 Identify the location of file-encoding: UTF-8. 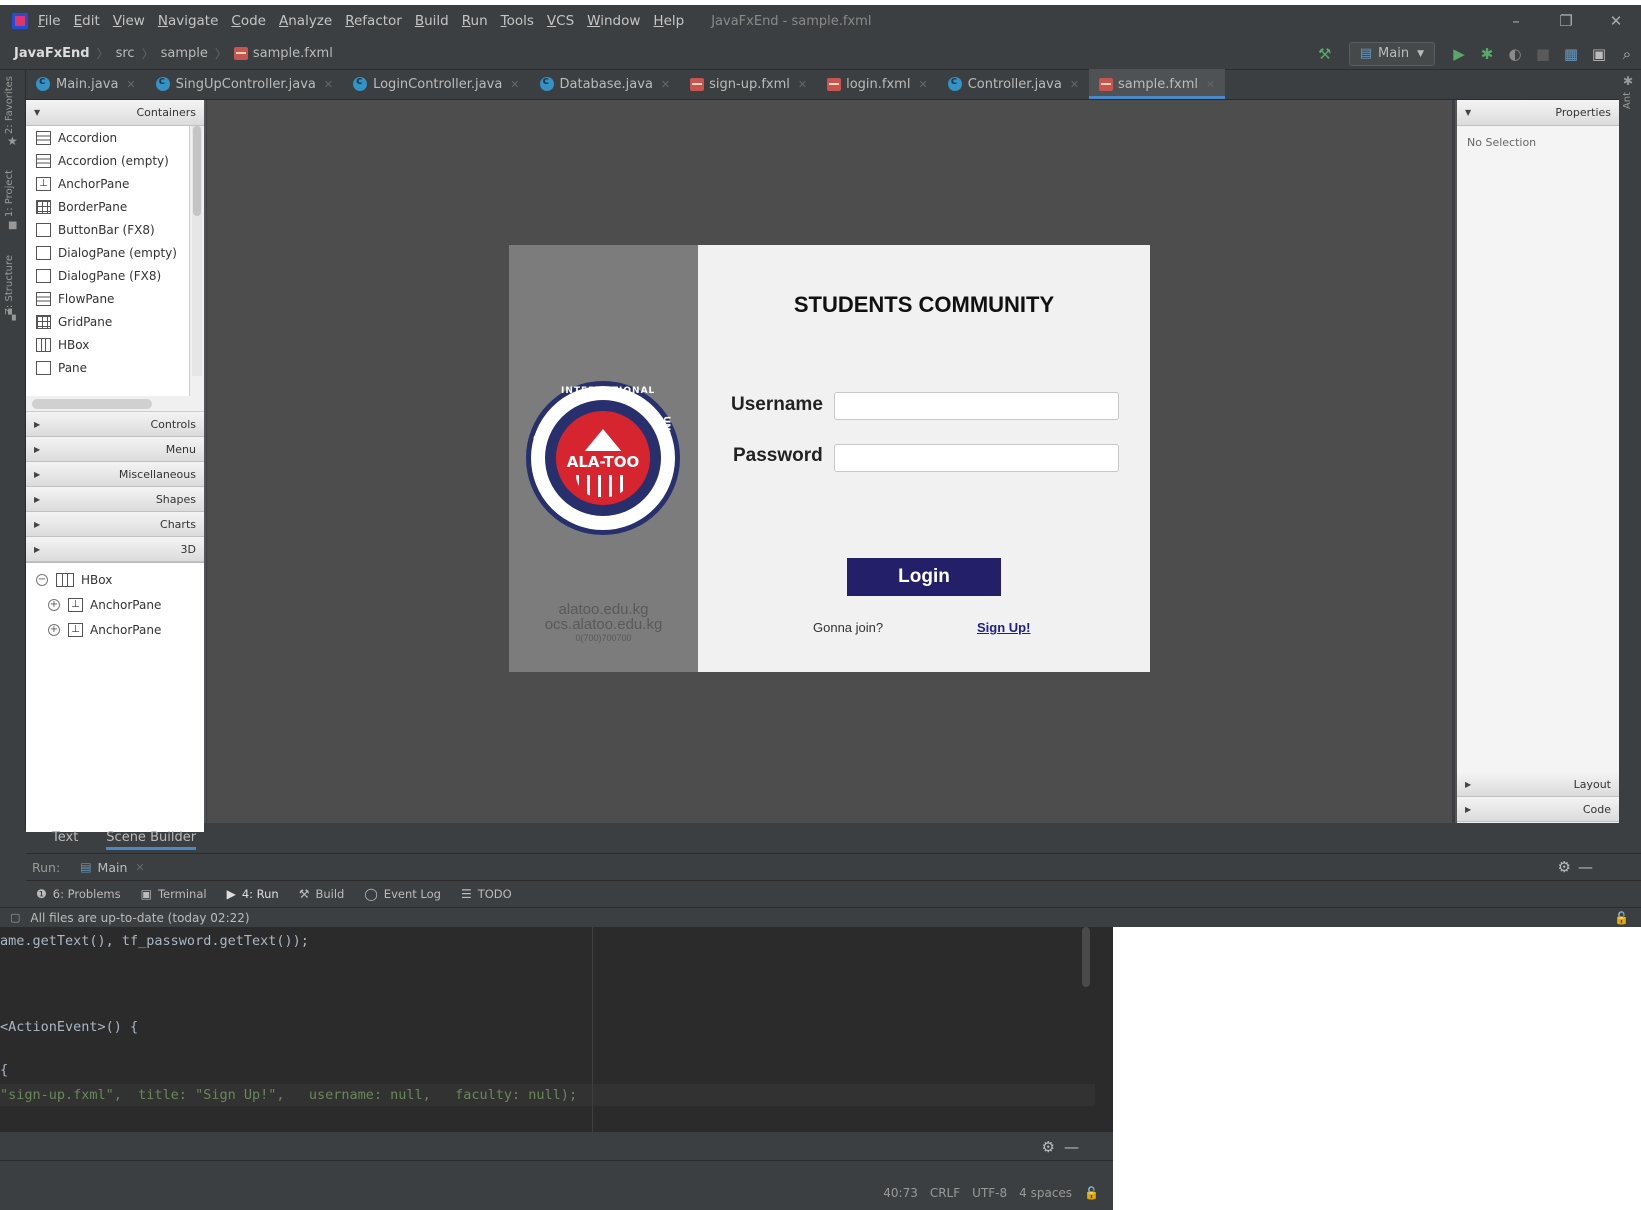
(989, 1193).